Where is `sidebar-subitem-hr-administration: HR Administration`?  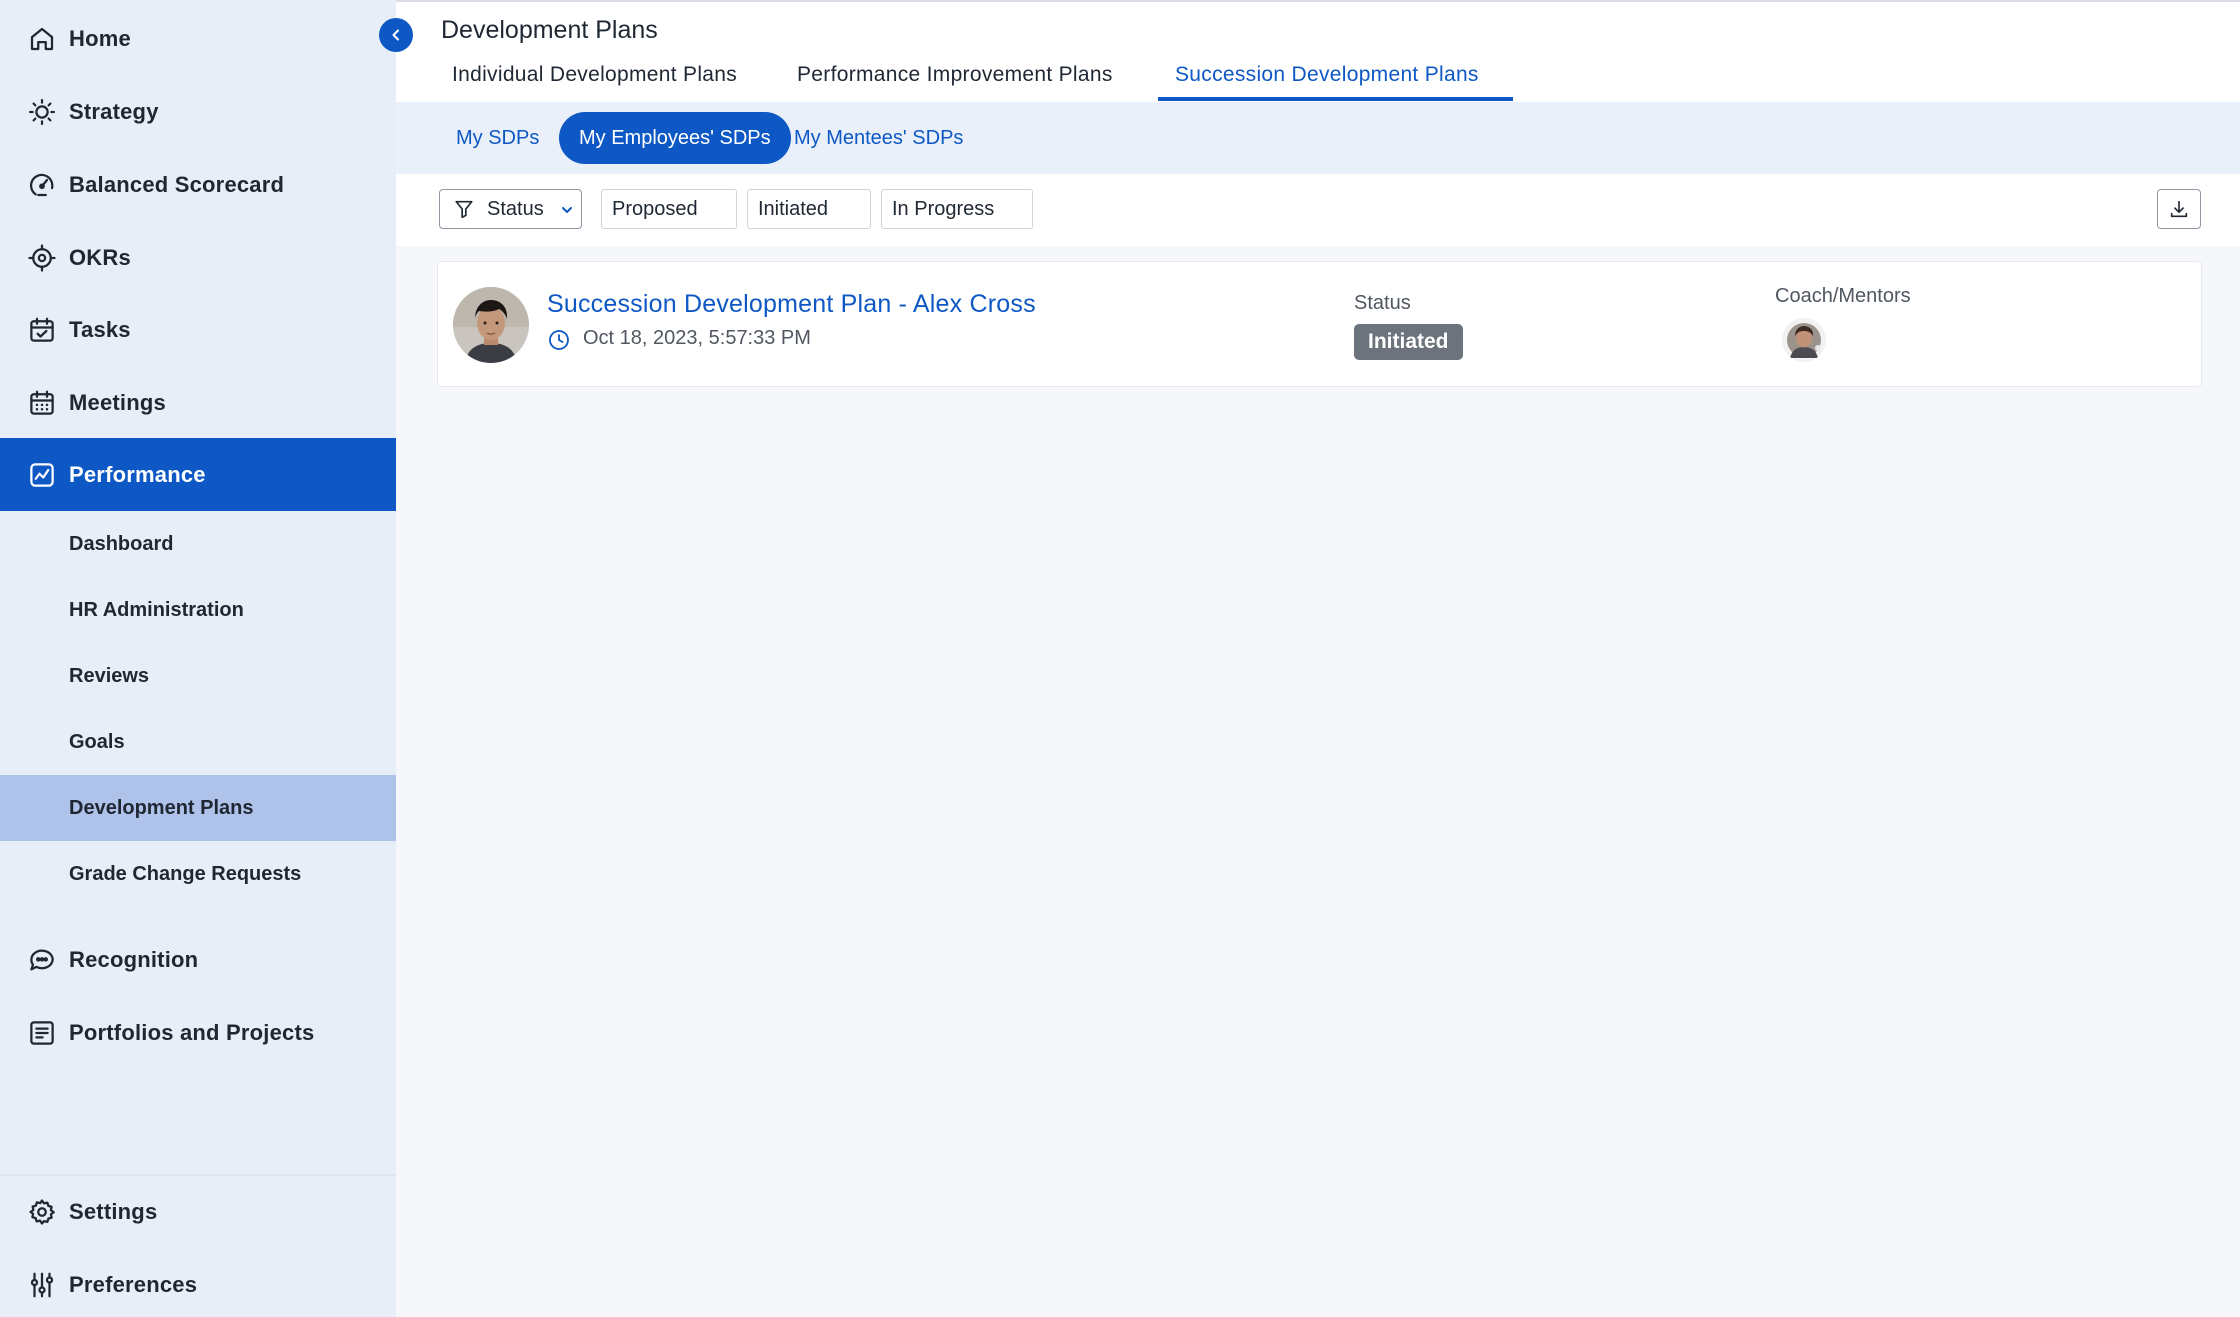
sidebar-subitem-hr-administration: HR Administration is located at coordinates (198, 610).